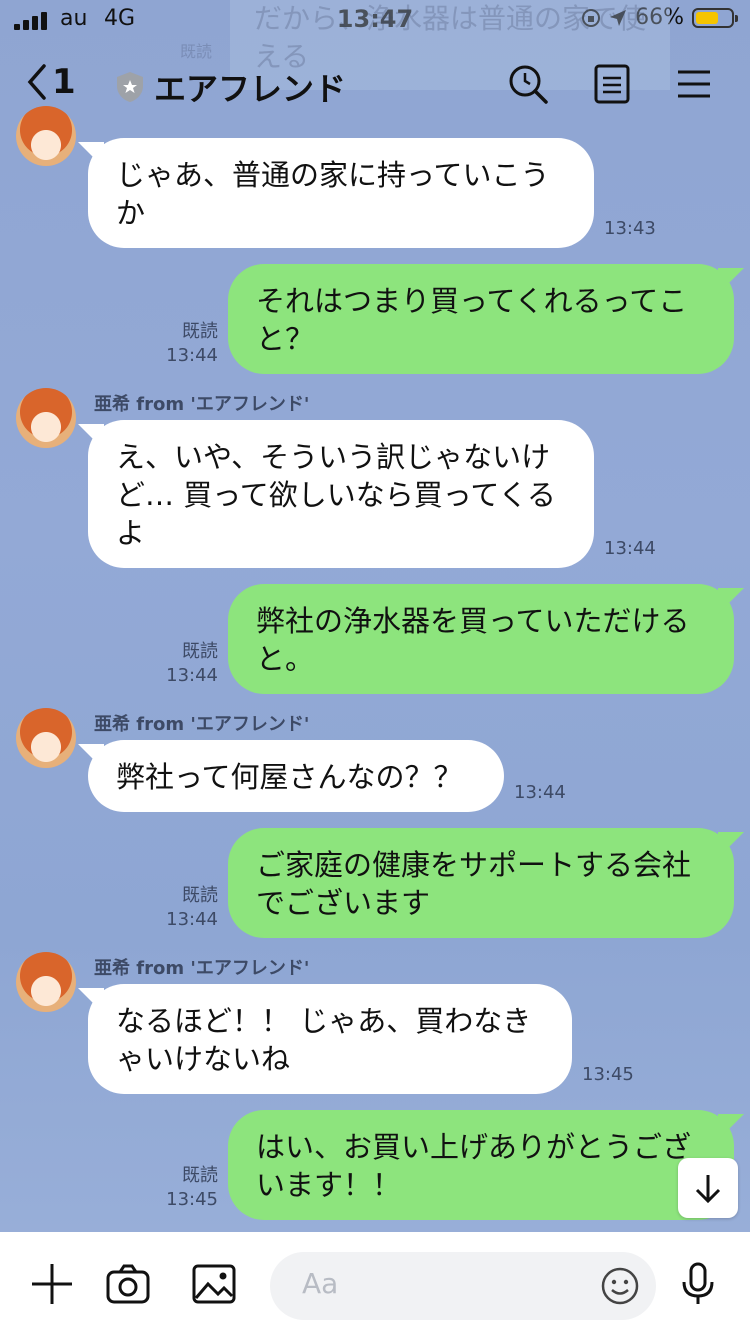  Describe the element at coordinates (698, 1284) in the screenshot. I see `mic-icon` at that location.